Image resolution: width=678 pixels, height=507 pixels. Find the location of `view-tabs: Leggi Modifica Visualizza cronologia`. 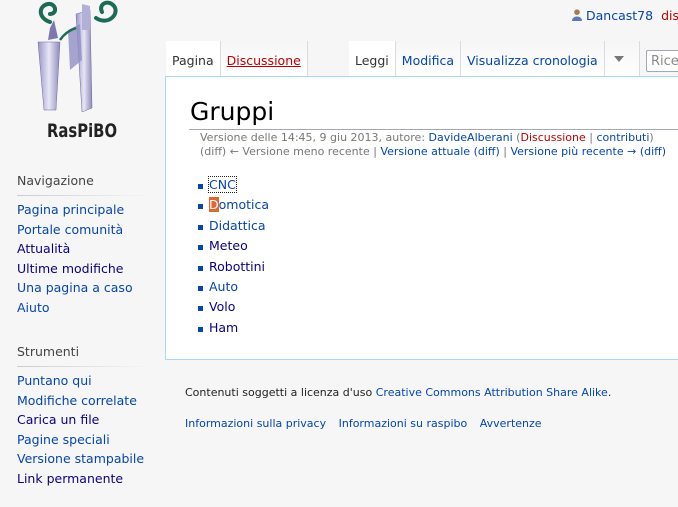

view-tabs: Leggi Modifica Visualizza cronologia is located at coordinates (494, 59).